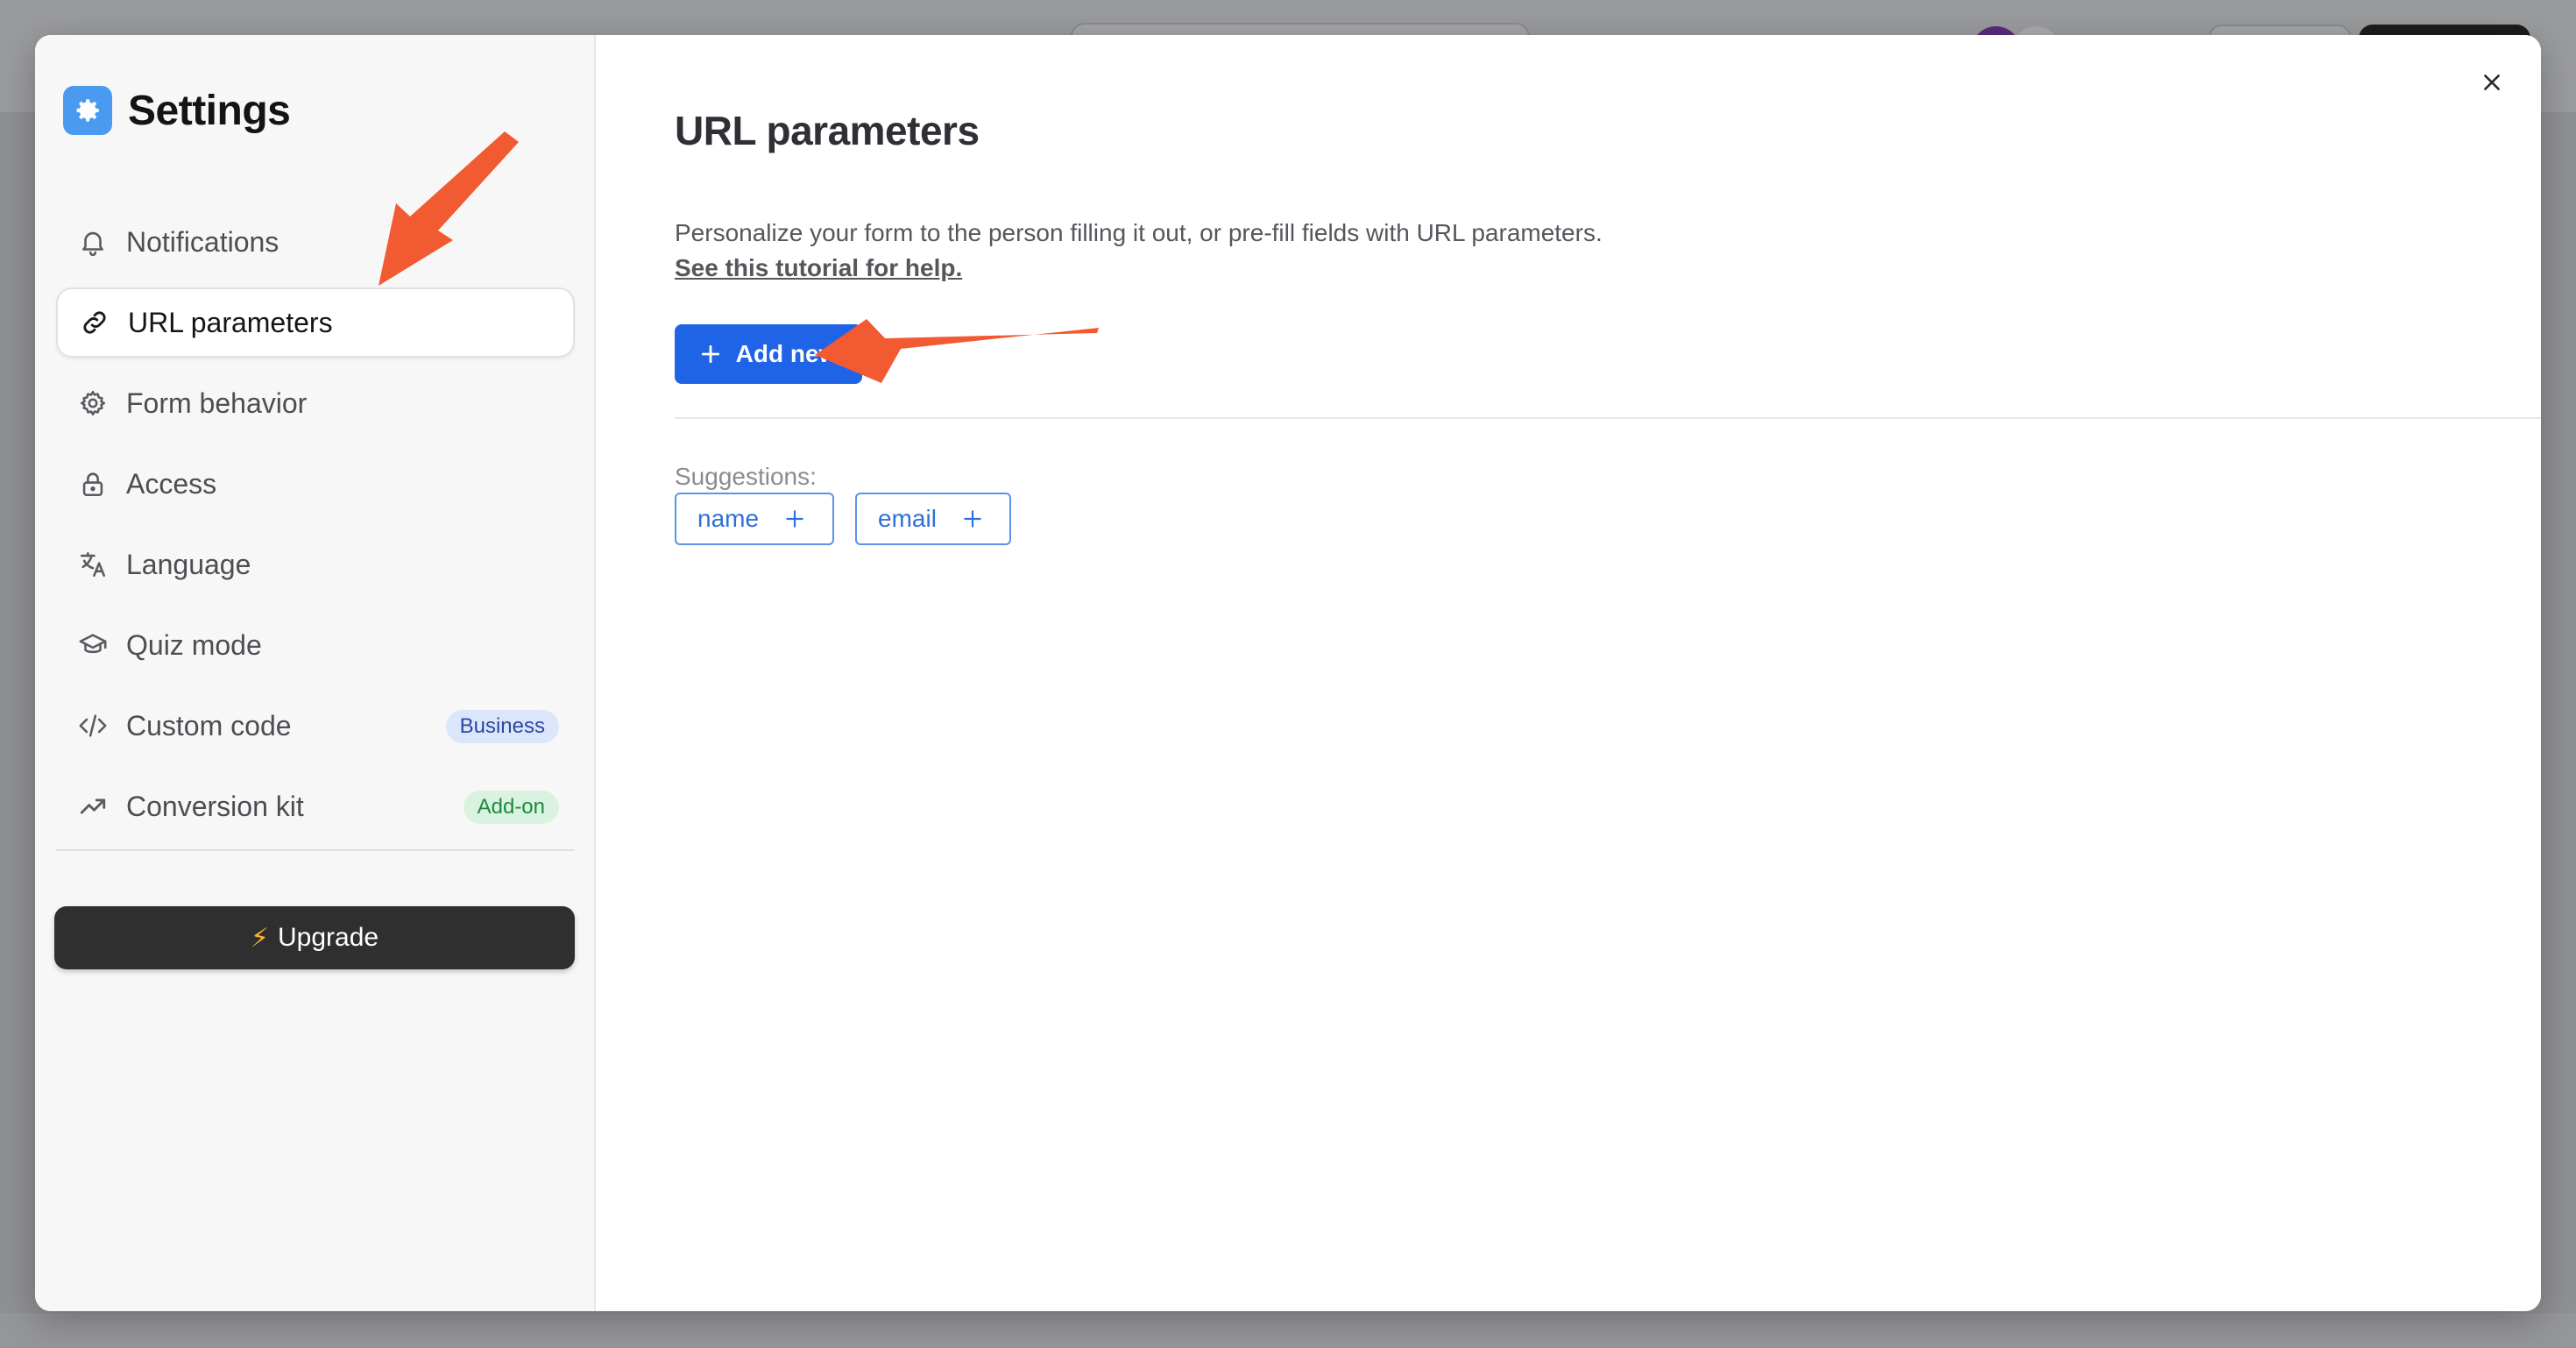 The height and width of the screenshot is (1348, 2576). Describe the element at coordinates (92, 806) in the screenshot. I see `trending-up-icon` at that location.